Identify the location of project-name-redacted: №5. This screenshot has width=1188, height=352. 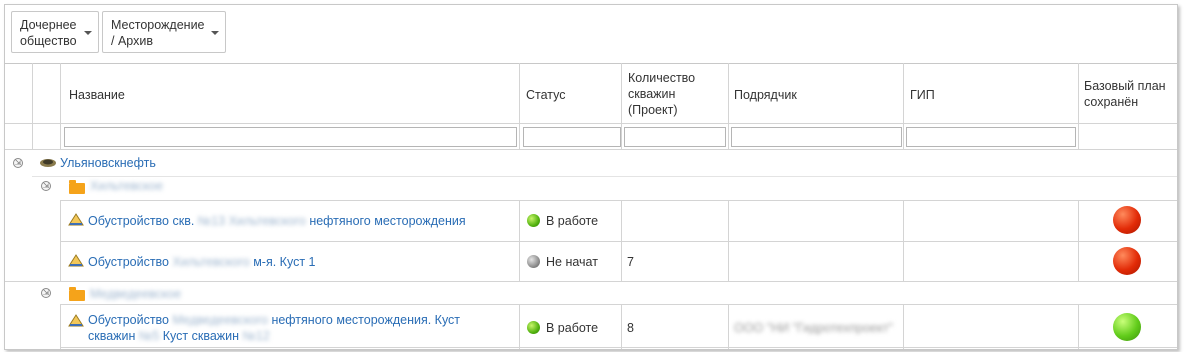
(149, 336).